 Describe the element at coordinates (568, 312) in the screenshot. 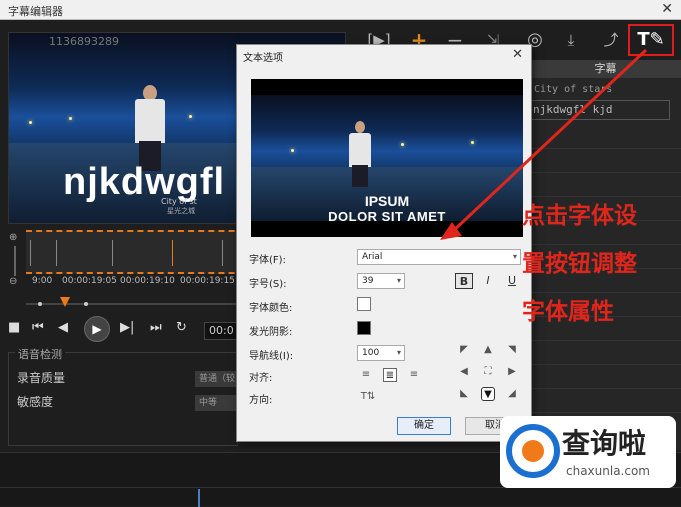

I see `annotation-line-3: 字体属性` at that location.